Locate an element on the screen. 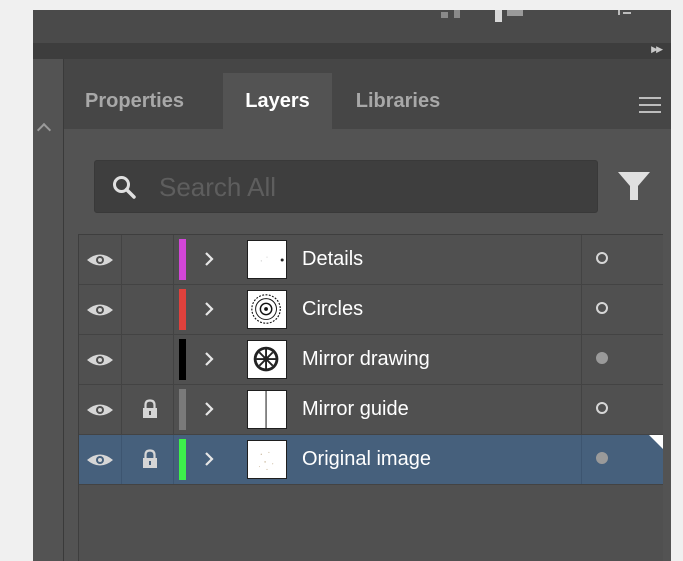 The height and width of the screenshot is (561, 683). chevron-up-icon is located at coordinates (44, 130).